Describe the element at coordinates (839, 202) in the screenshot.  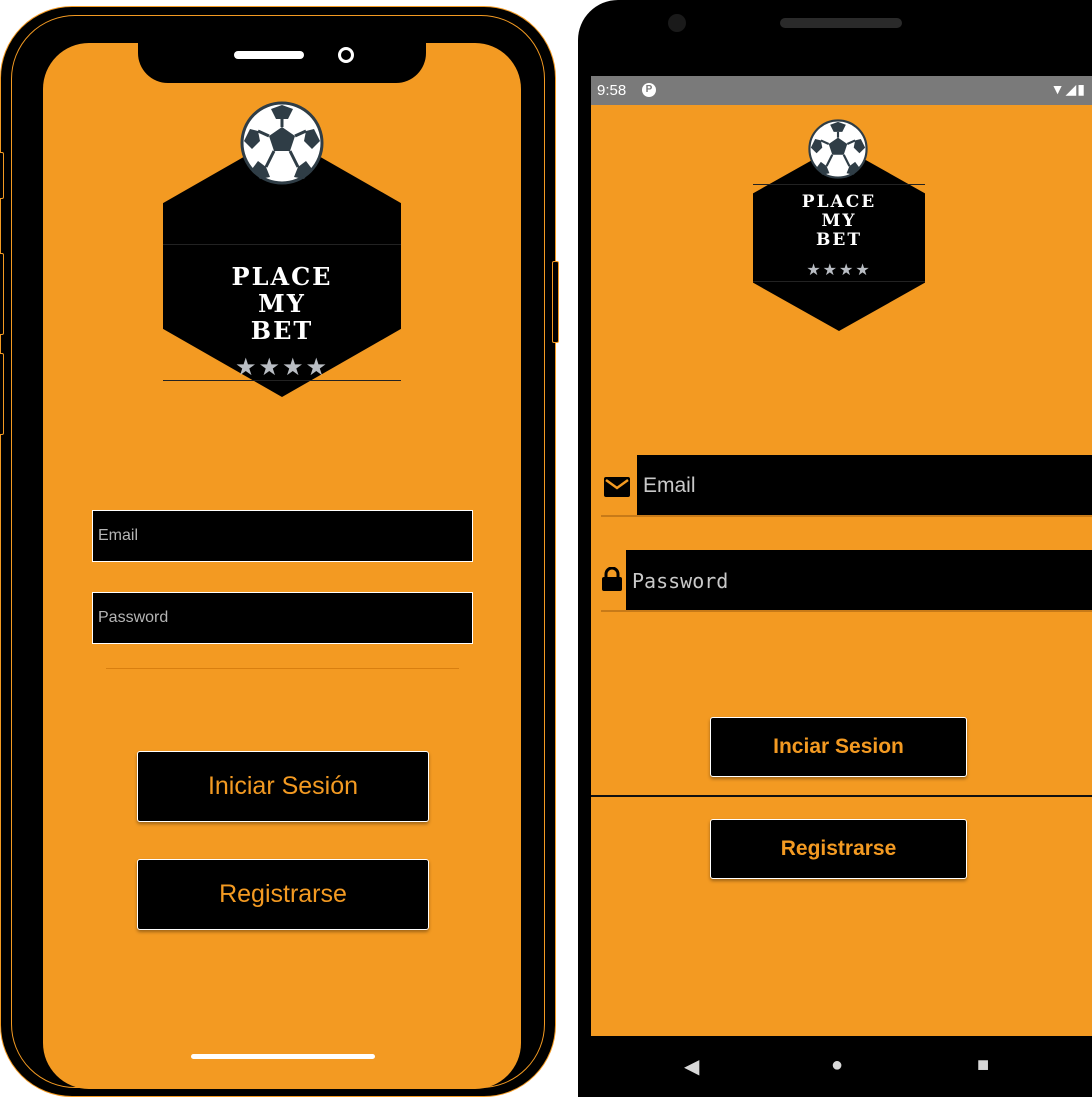
I see `android-logo-line-1: PLACE` at that location.